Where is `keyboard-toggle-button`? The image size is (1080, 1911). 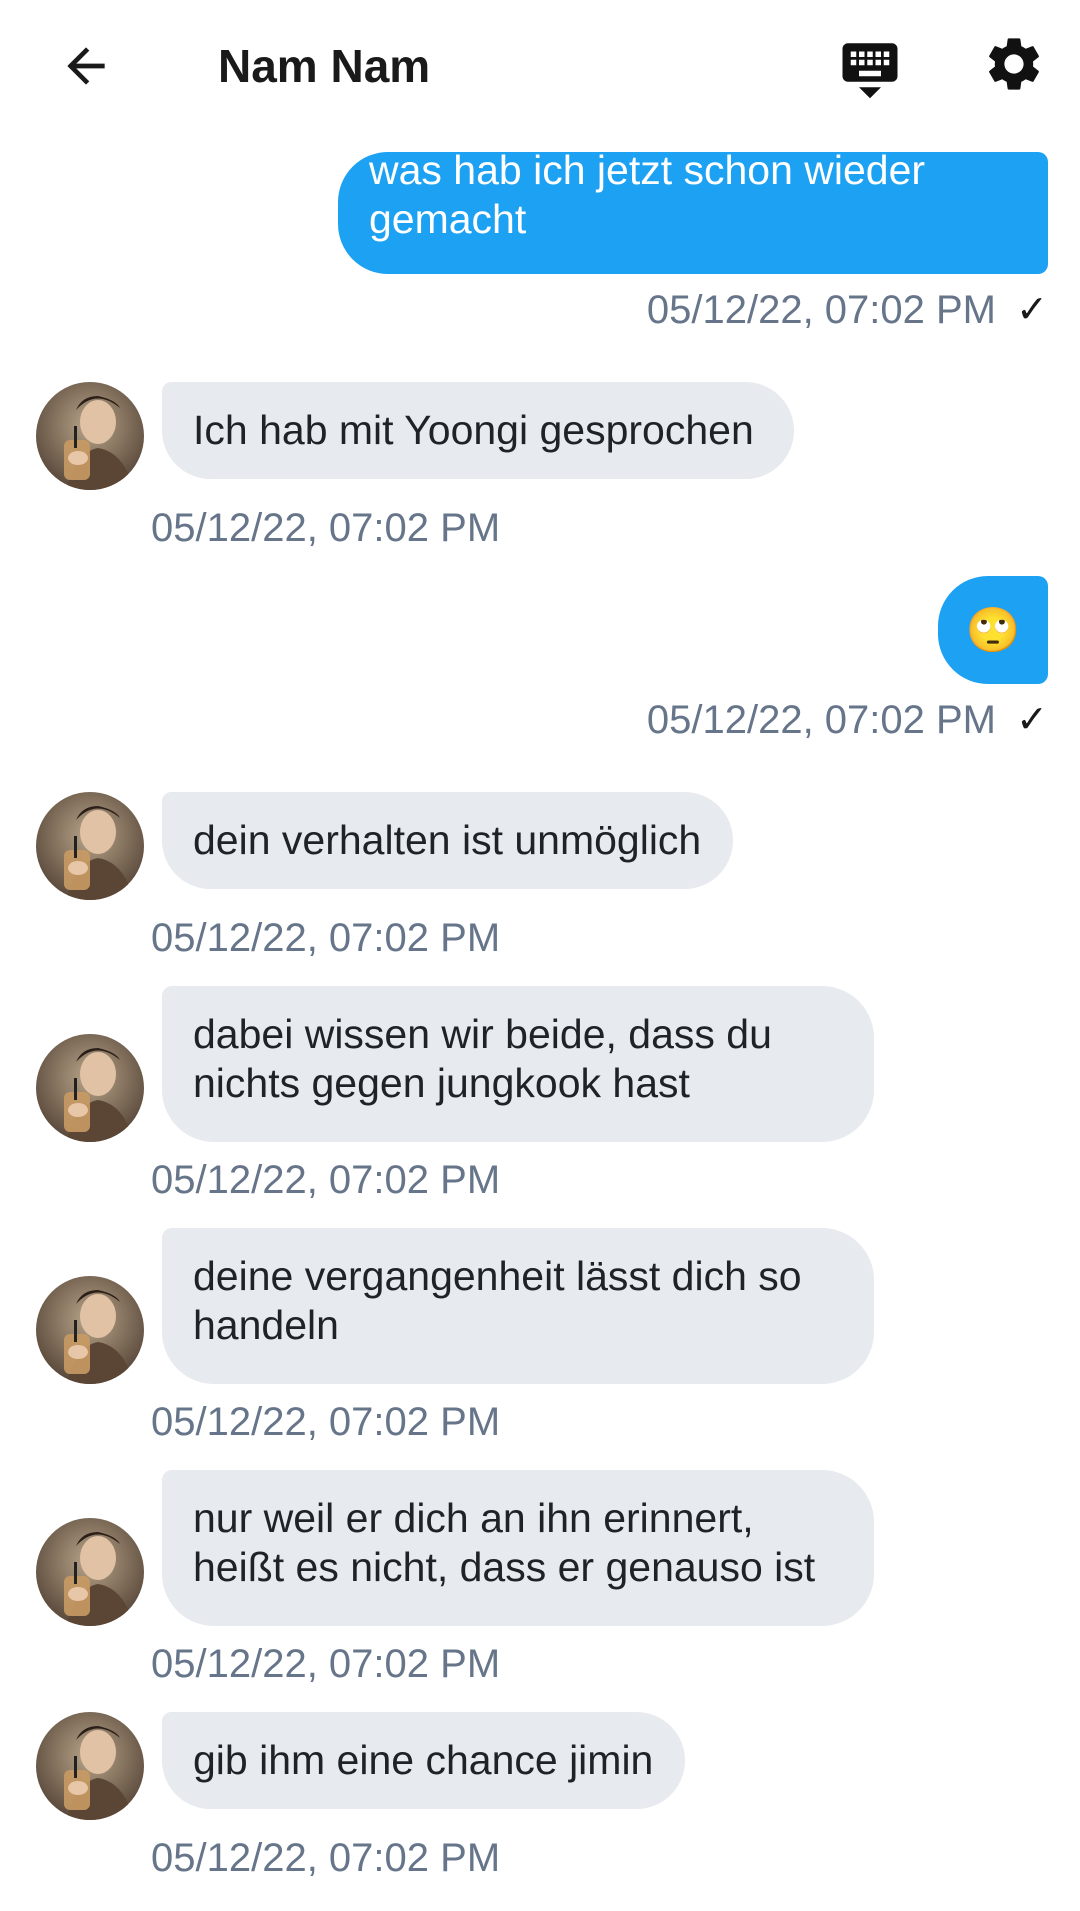
keyboard-toggle-button is located at coordinates (870, 68).